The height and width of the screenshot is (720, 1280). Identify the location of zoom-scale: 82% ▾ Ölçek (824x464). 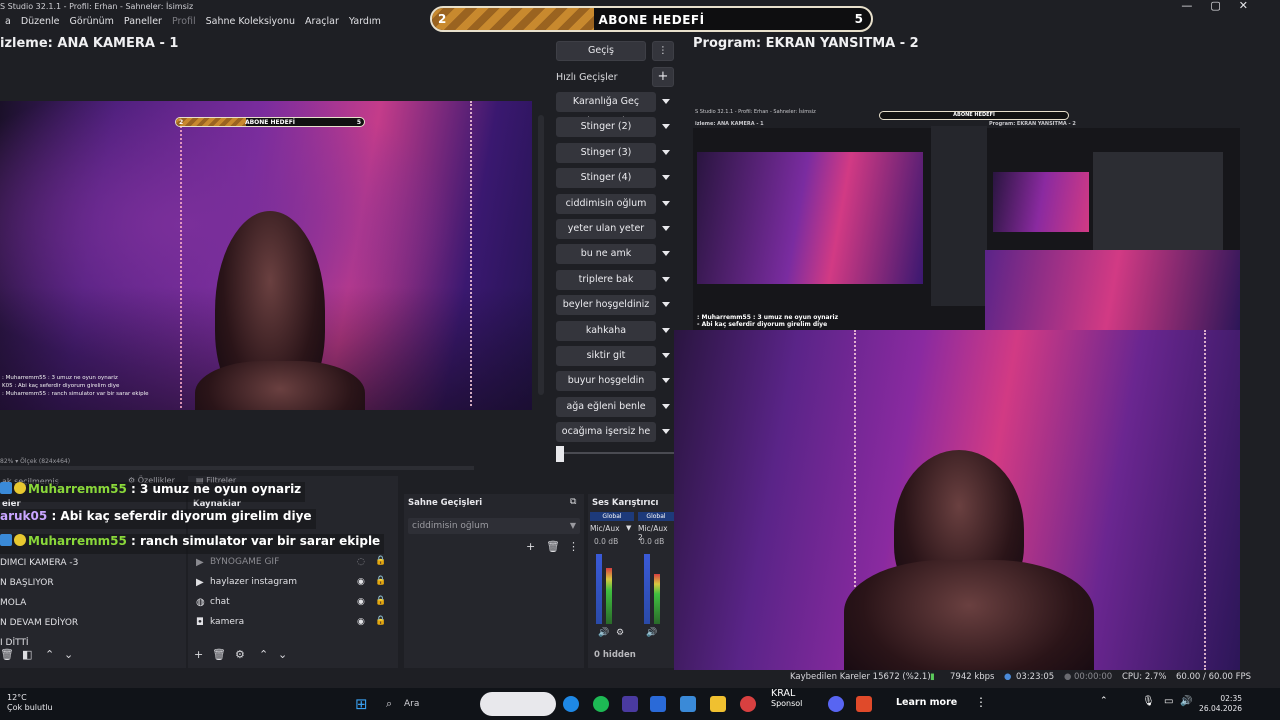
(35, 461).